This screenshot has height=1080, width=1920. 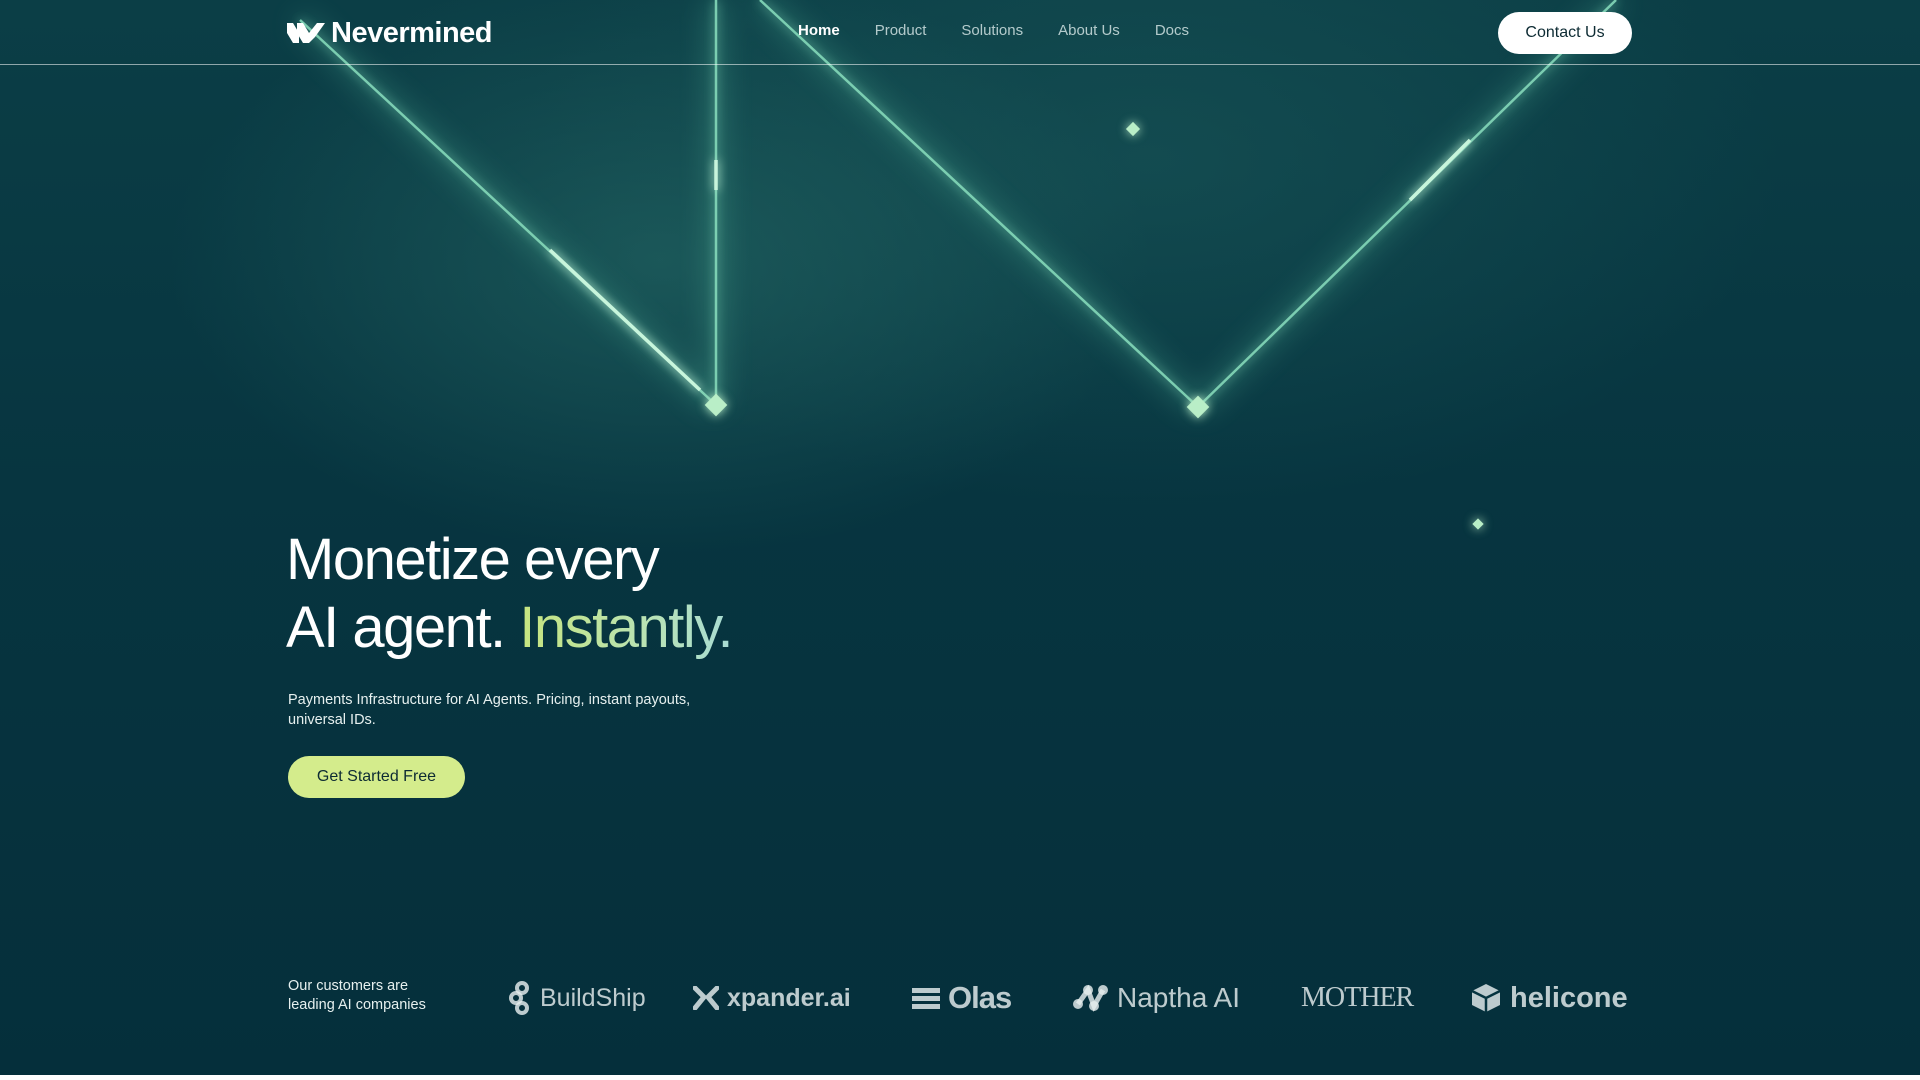 What do you see at coordinates (1569, 998) in the screenshot?
I see `brand-name-text: helicone` at bounding box center [1569, 998].